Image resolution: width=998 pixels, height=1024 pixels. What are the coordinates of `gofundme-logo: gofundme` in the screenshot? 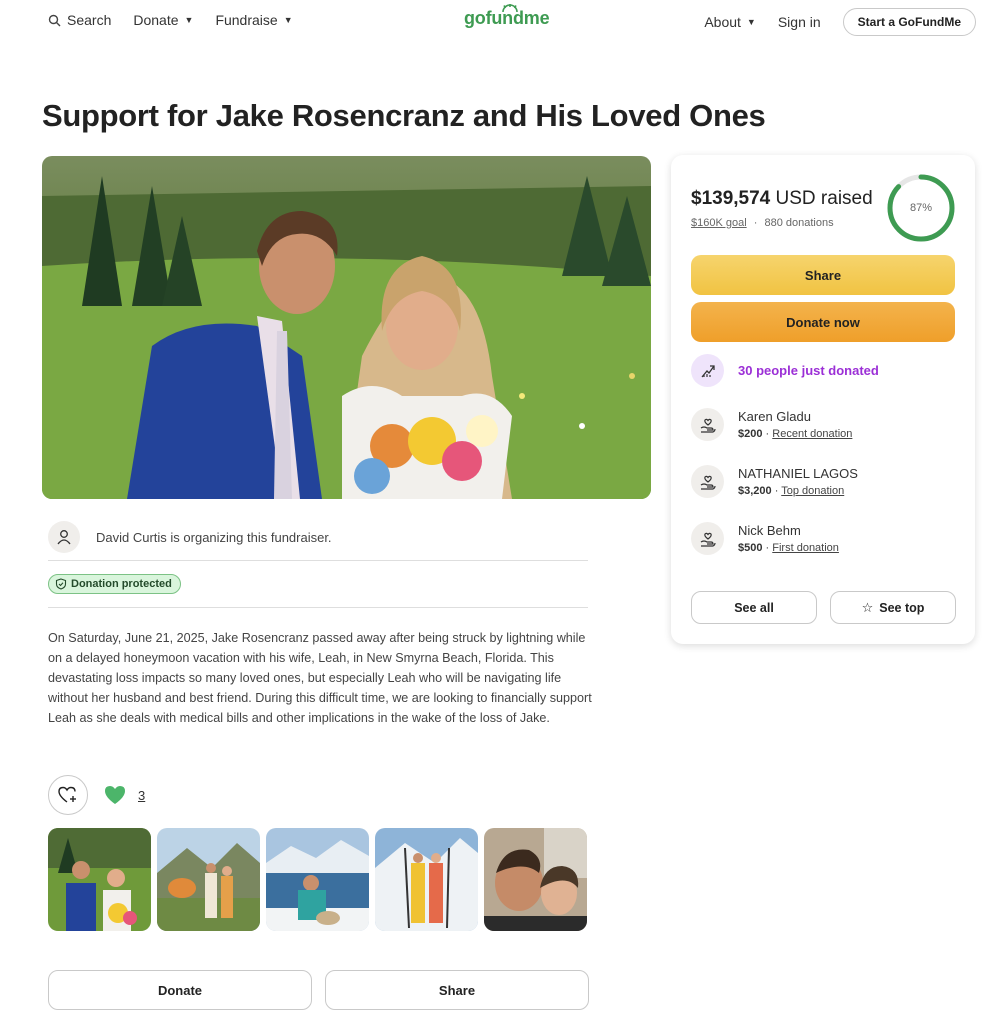 It's located at (507, 16).